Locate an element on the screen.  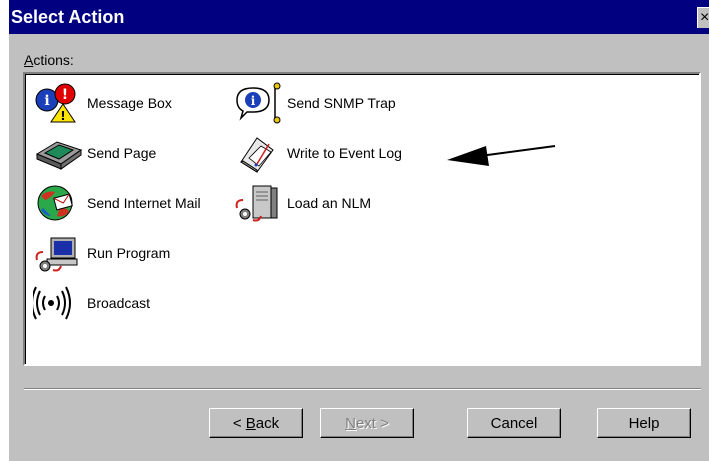
cancel-button: Cancel is located at coordinates (514, 423).